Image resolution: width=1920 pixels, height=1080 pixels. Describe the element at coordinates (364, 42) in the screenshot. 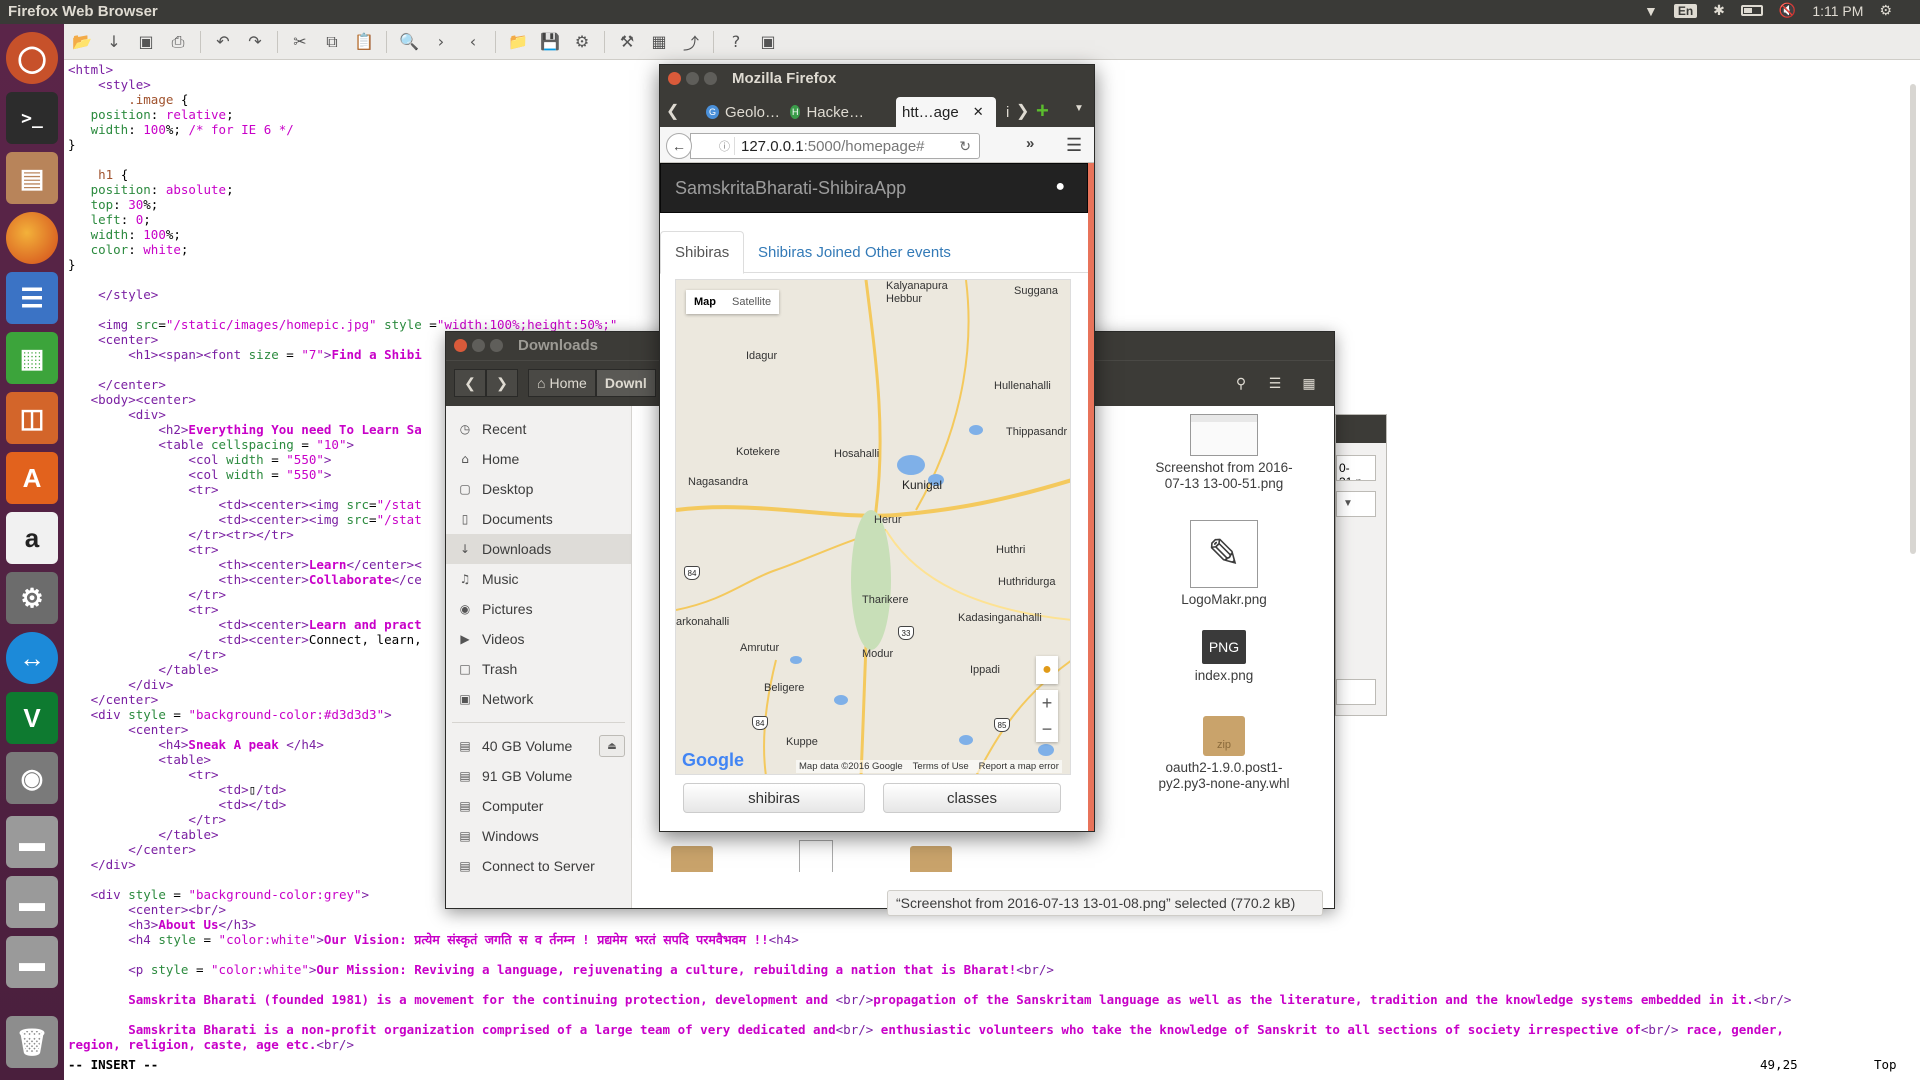

I see `paste-icon: 📋` at that location.